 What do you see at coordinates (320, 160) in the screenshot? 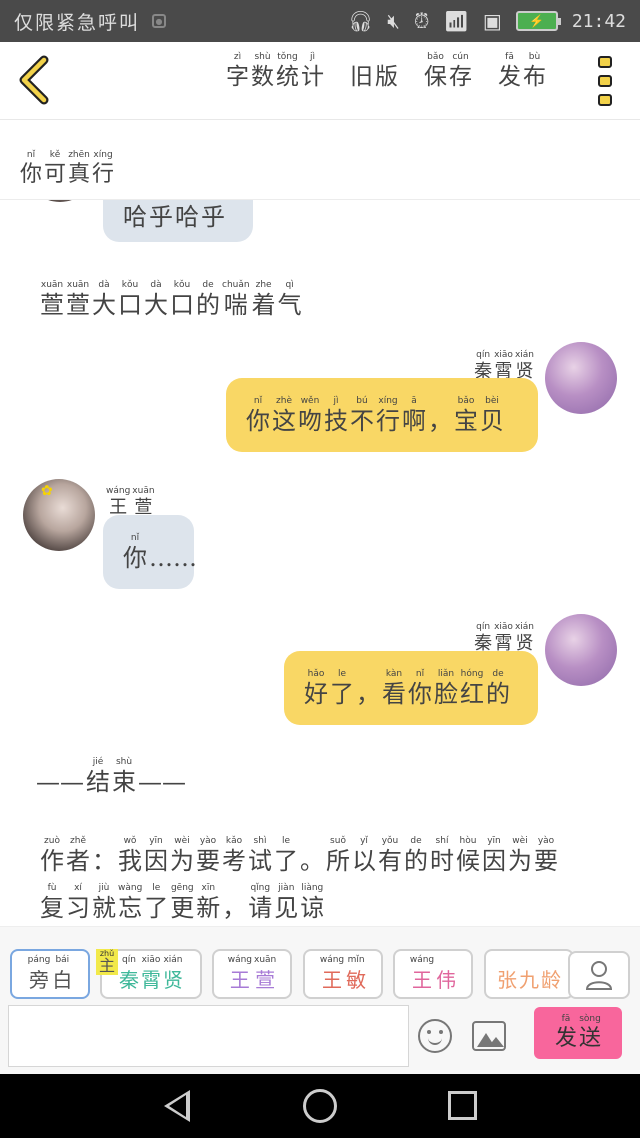
I see `story-title-bar: nǐ 你 kě 可 zhēn 真 xíng 行` at bounding box center [320, 160].